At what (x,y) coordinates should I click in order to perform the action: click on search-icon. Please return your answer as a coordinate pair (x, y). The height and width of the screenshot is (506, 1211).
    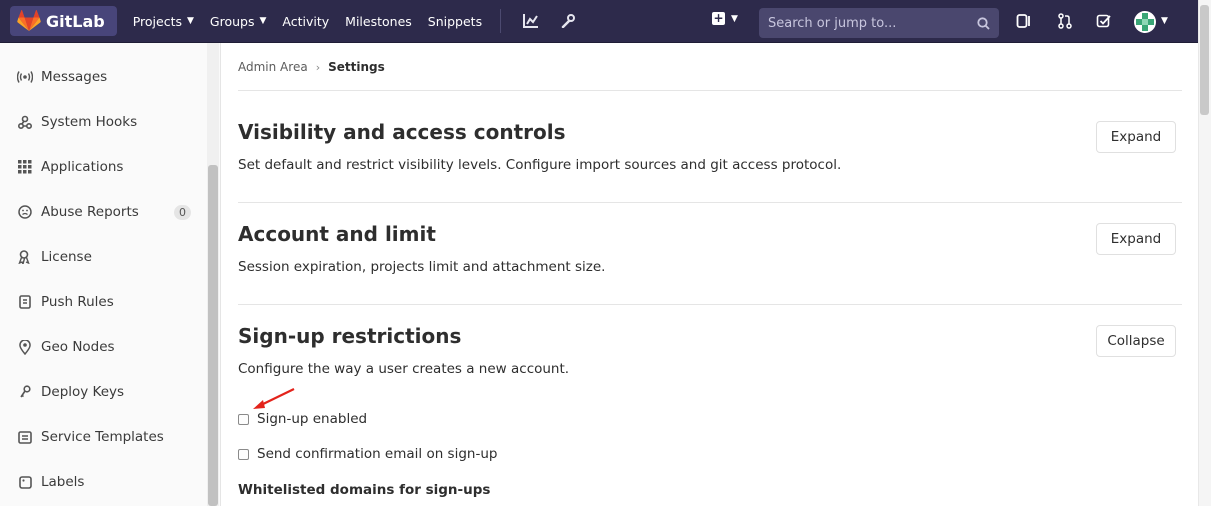
    Looking at the image, I should click on (983, 23).